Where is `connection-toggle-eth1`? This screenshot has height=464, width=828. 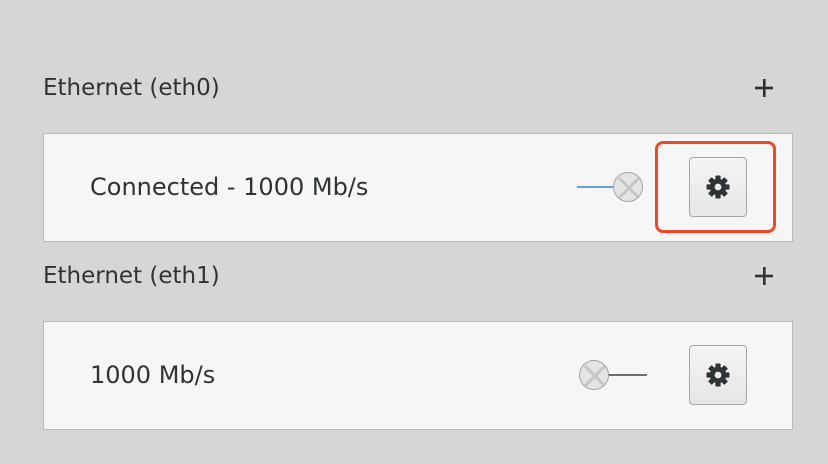 connection-toggle-eth1 is located at coordinates (615, 375).